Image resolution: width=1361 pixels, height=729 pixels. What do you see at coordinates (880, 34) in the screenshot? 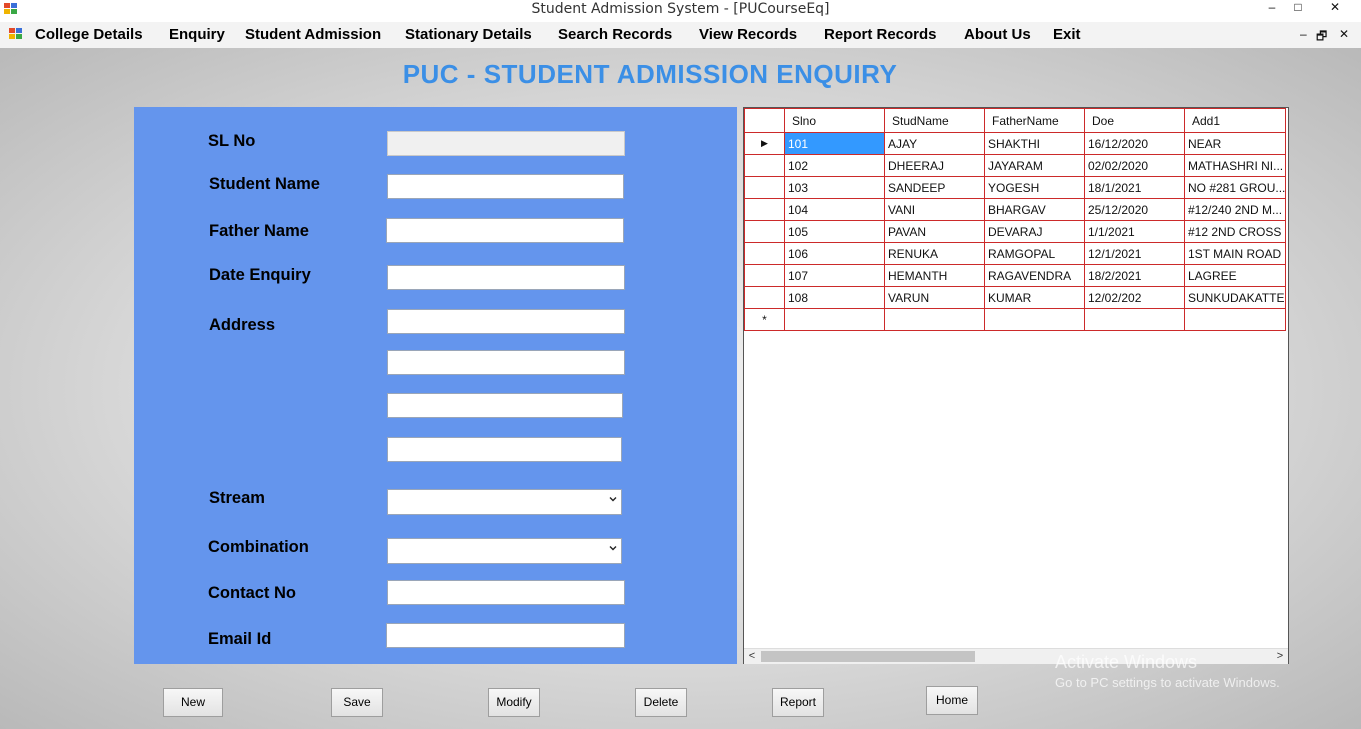
I see `menu-report-records: Report Records` at bounding box center [880, 34].